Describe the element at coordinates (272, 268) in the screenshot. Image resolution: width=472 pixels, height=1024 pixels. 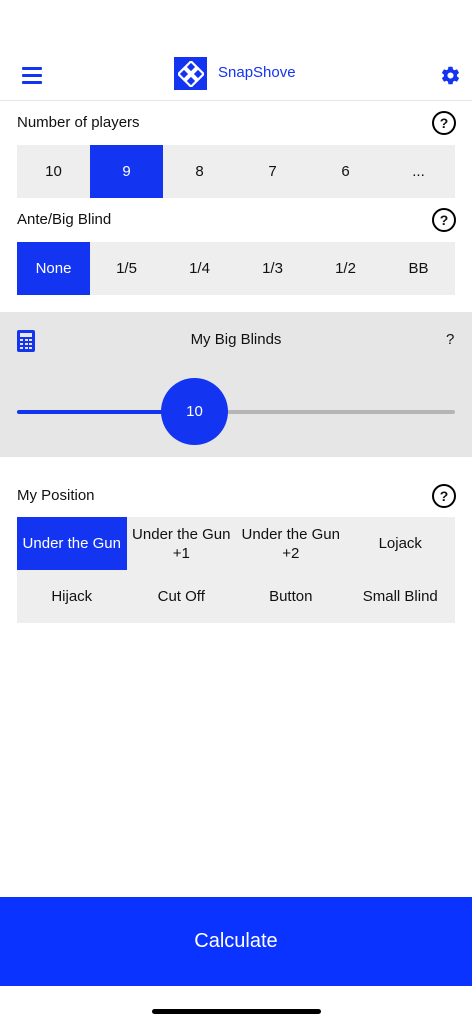
I see `ante-option: 1/3` at that location.